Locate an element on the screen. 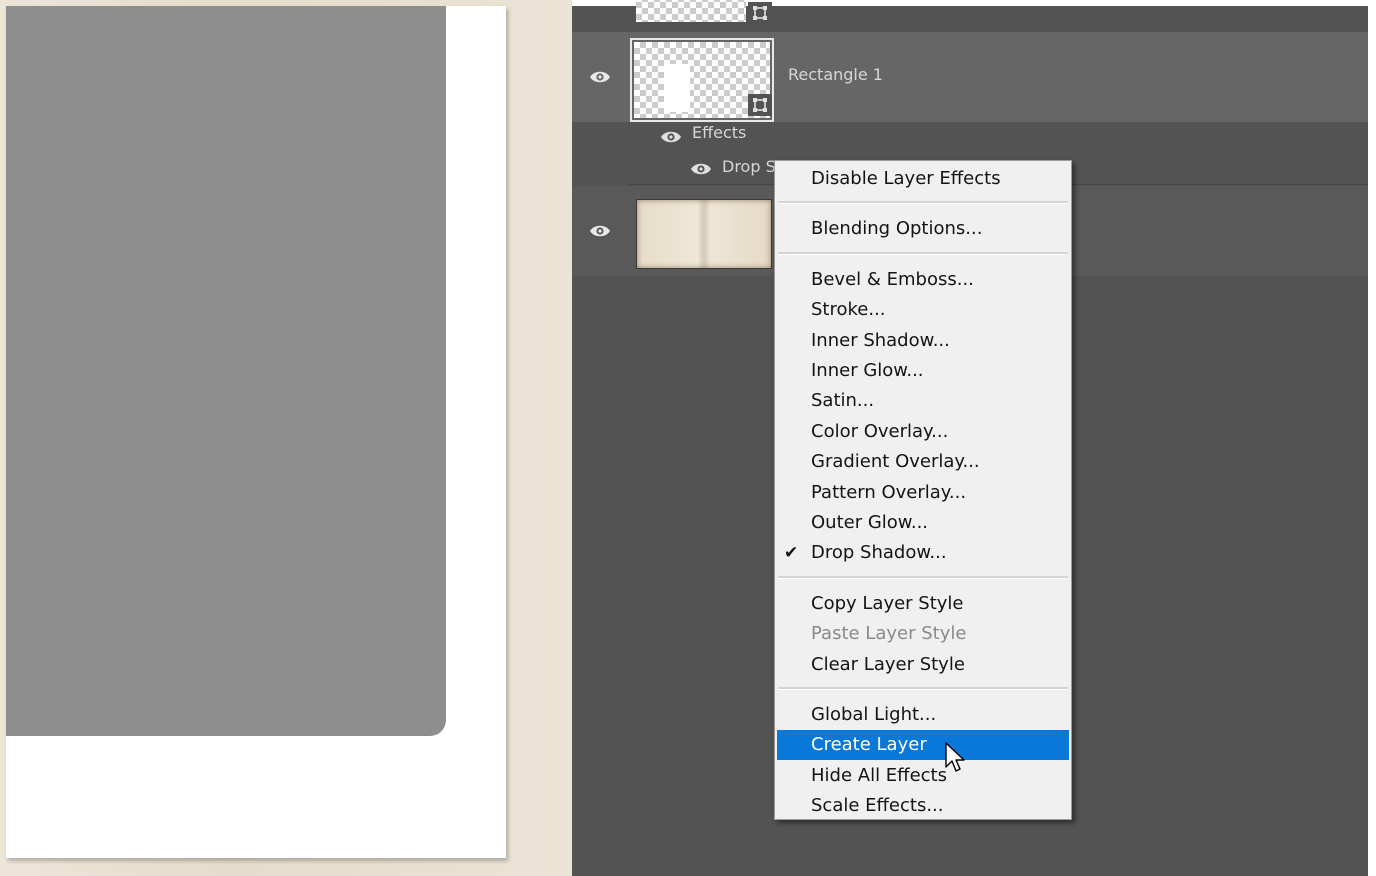  menu-item-label: Clear Layer Style is located at coordinates (888, 664).